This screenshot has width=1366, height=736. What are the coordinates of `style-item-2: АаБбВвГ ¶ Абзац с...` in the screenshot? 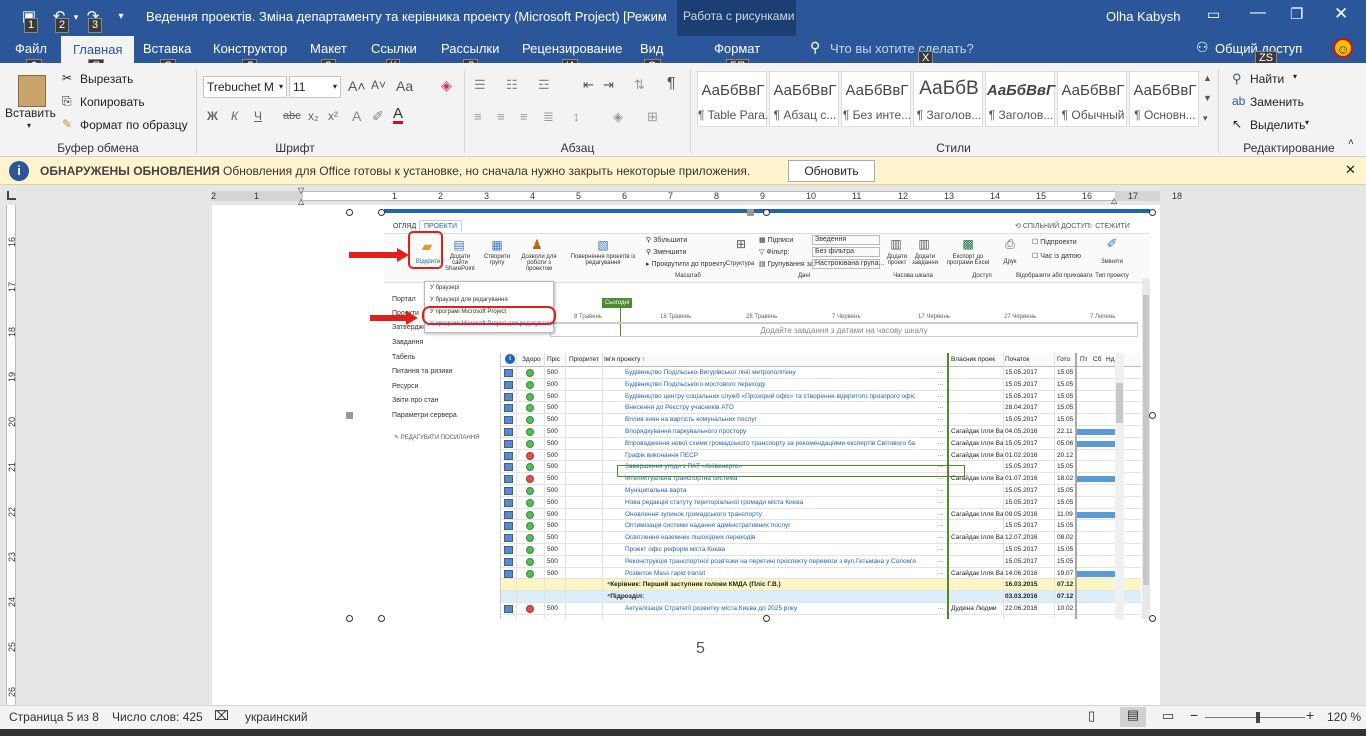 It's located at (804, 99).